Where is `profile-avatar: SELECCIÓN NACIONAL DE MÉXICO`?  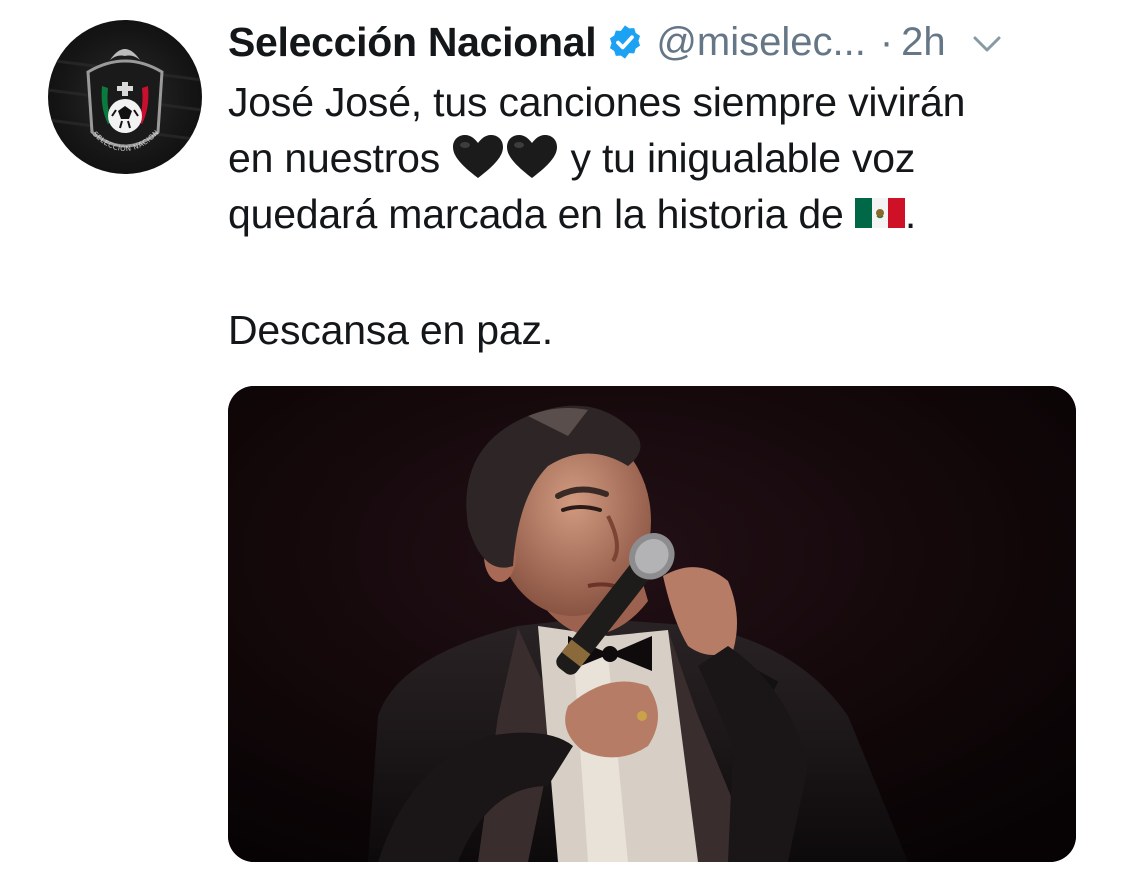
profile-avatar: SELECCIÓN NACIONAL DE MÉXICO is located at coordinates (125, 97).